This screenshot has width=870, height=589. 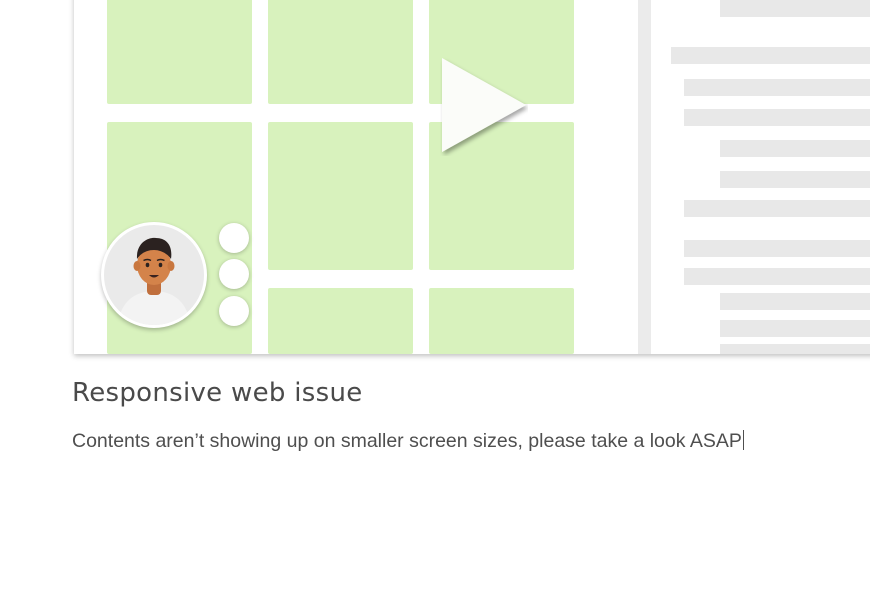 I want to click on card-title: Responsive web issue, so click(x=217, y=393).